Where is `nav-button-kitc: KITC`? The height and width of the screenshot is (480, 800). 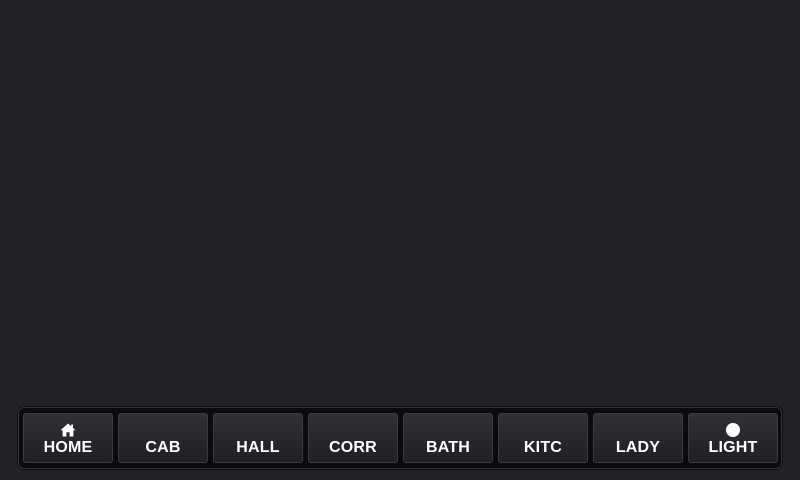 nav-button-kitc: KITC is located at coordinates (543, 438).